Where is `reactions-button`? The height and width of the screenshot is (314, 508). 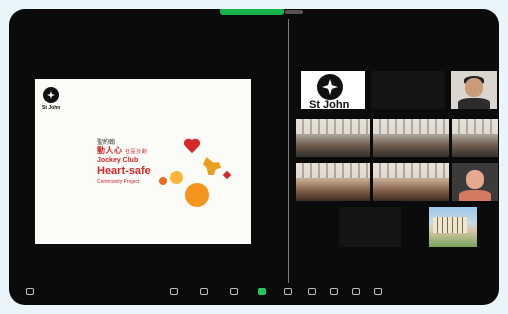
reactions-button is located at coordinates (334, 294).